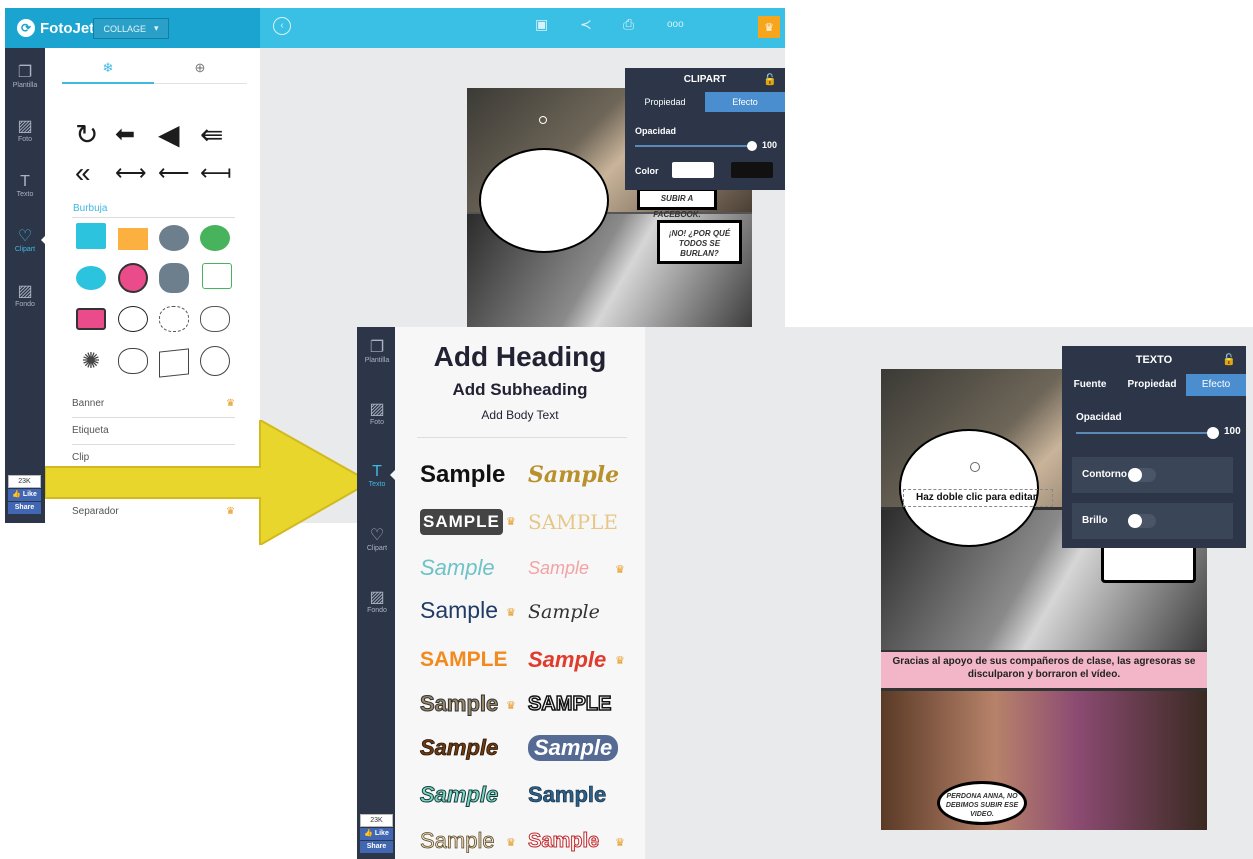 The width and height of the screenshot is (1253, 859). What do you see at coordinates (1142, 475) in the screenshot?
I see `outline-toggle` at bounding box center [1142, 475].